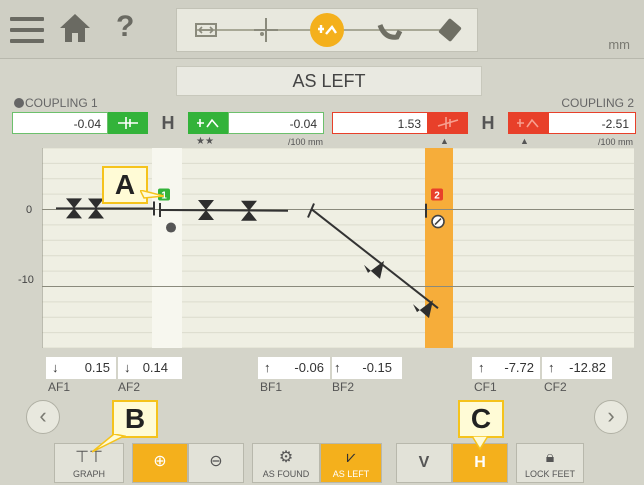 The image size is (644, 485). I want to click on as-found-label: AS FOUND, so click(286, 474).